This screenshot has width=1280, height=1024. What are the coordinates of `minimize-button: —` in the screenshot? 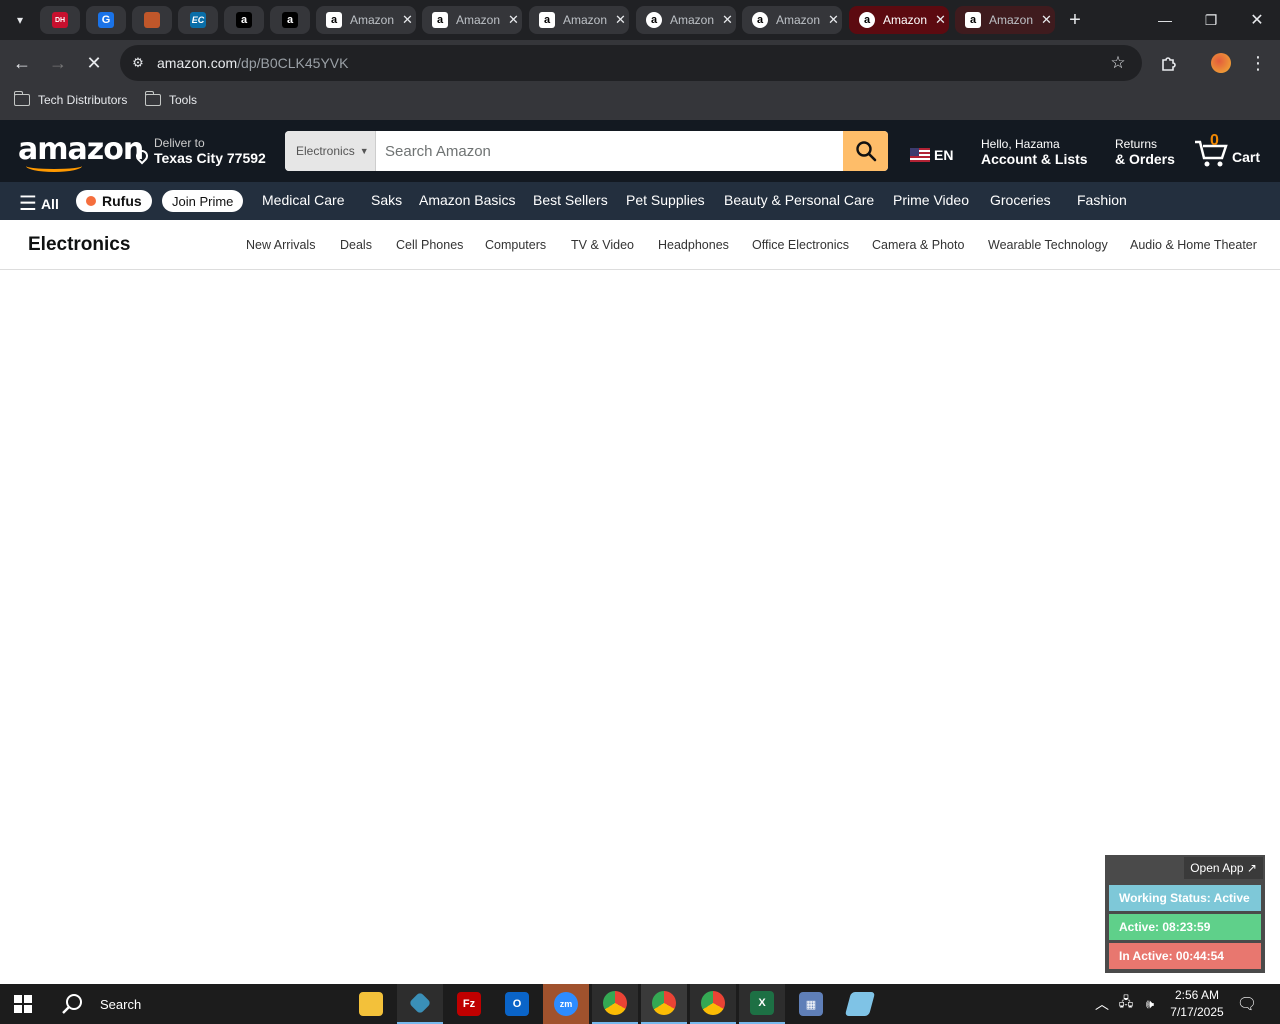 It's located at (1165, 20).